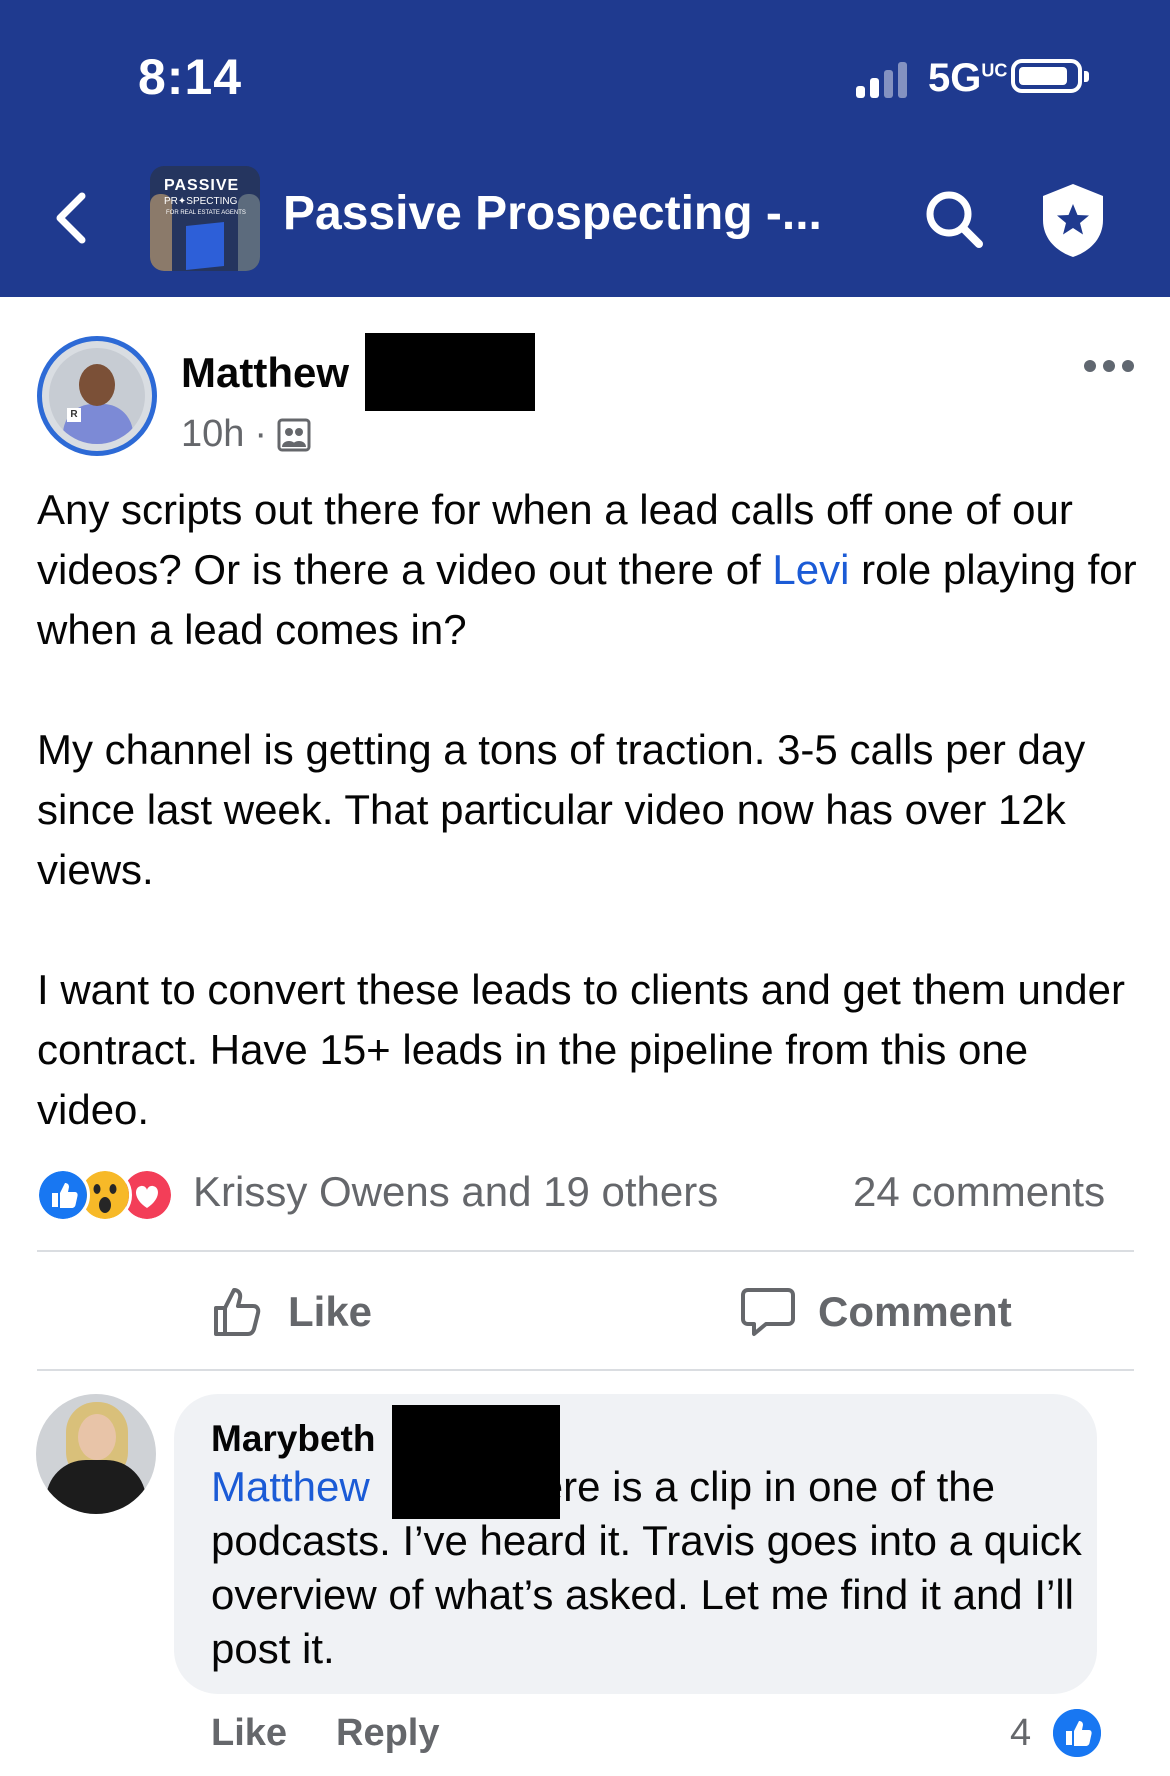 This screenshot has height=1776, width=1170. I want to click on comment-like-reaction-icon, so click(1077, 1733).